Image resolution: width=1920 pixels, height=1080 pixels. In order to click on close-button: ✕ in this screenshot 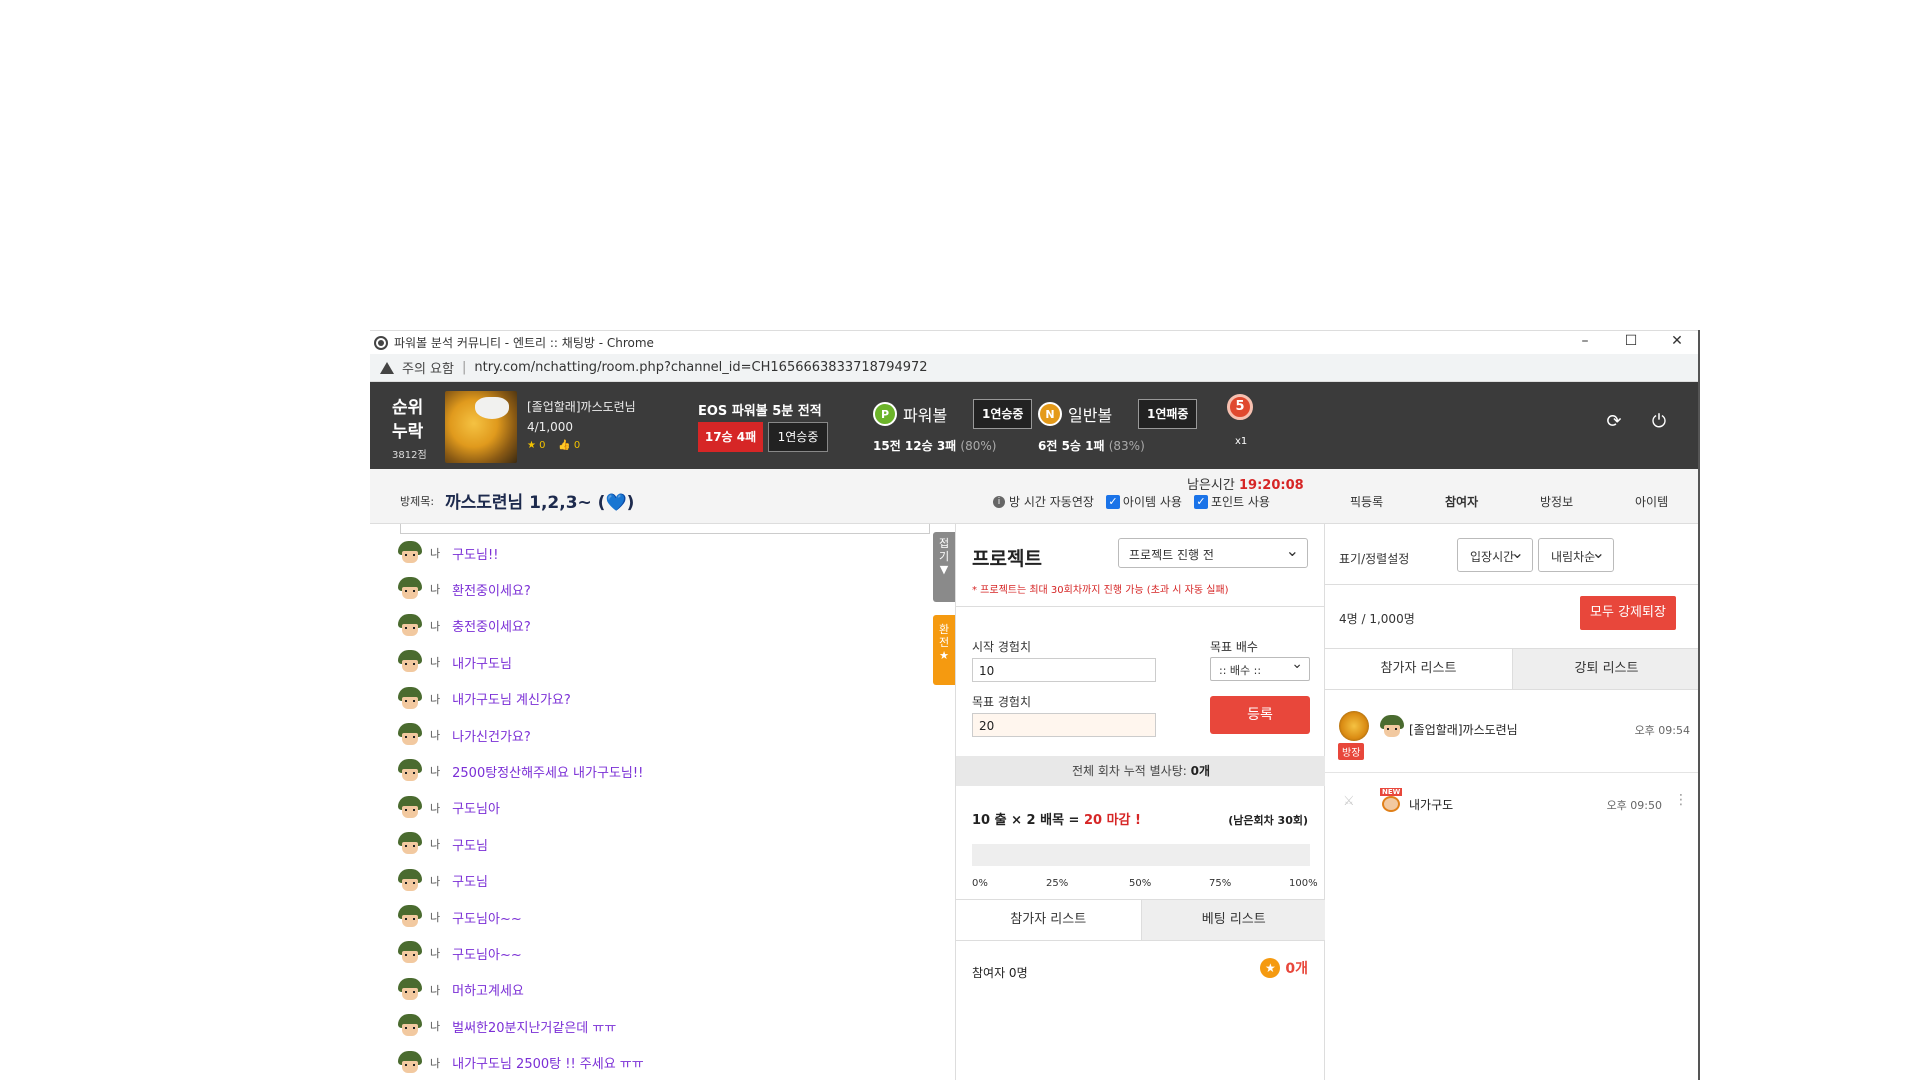, I will do `click(1676, 343)`.